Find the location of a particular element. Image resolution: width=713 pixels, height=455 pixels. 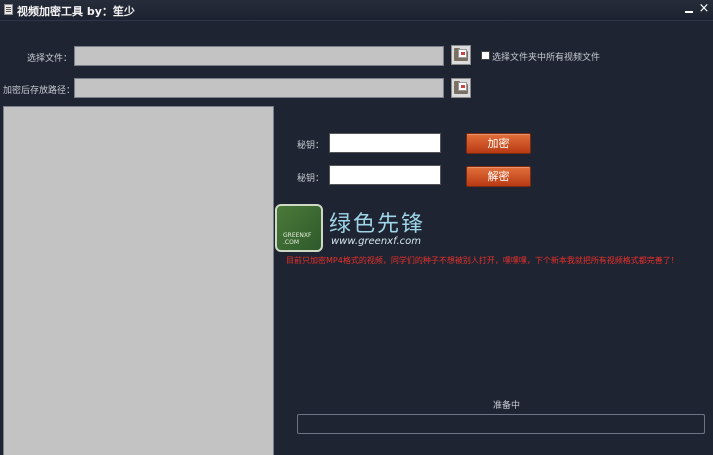

title-bar: 视频加密工具 by：笙少 × is located at coordinates (356, 10).